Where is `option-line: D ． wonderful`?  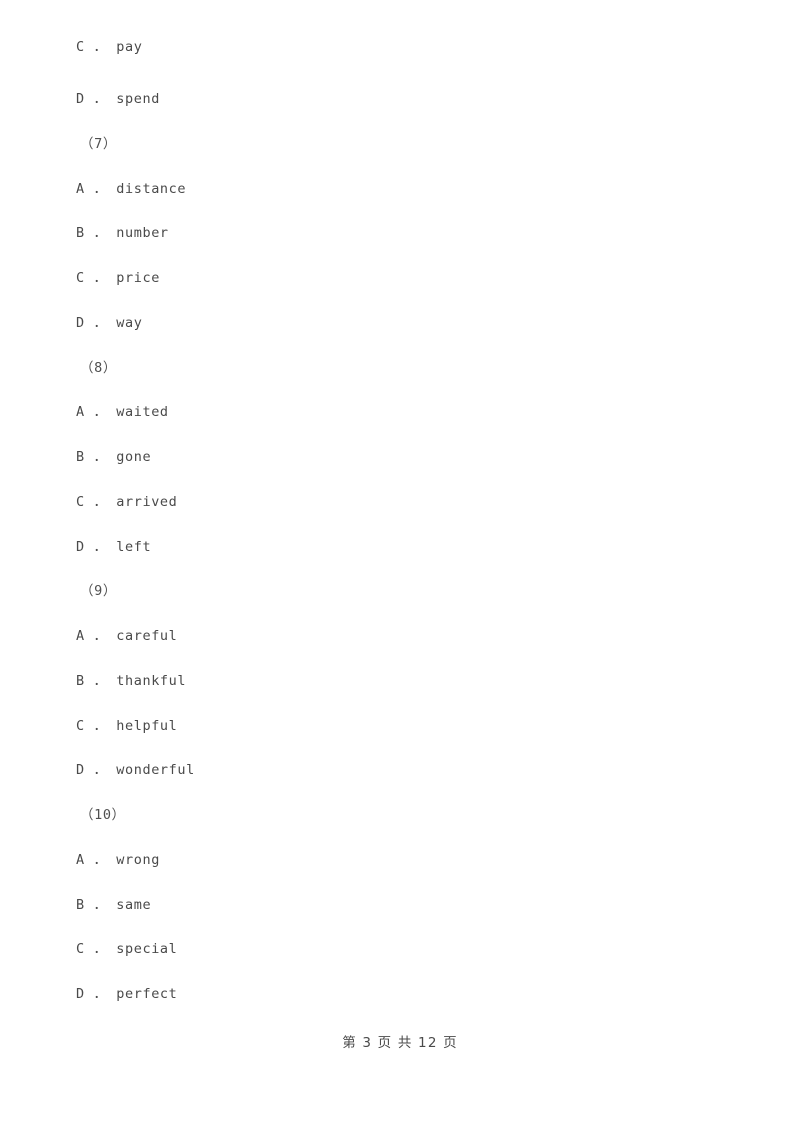 option-line: D ． wonderful is located at coordinates (135, 770).